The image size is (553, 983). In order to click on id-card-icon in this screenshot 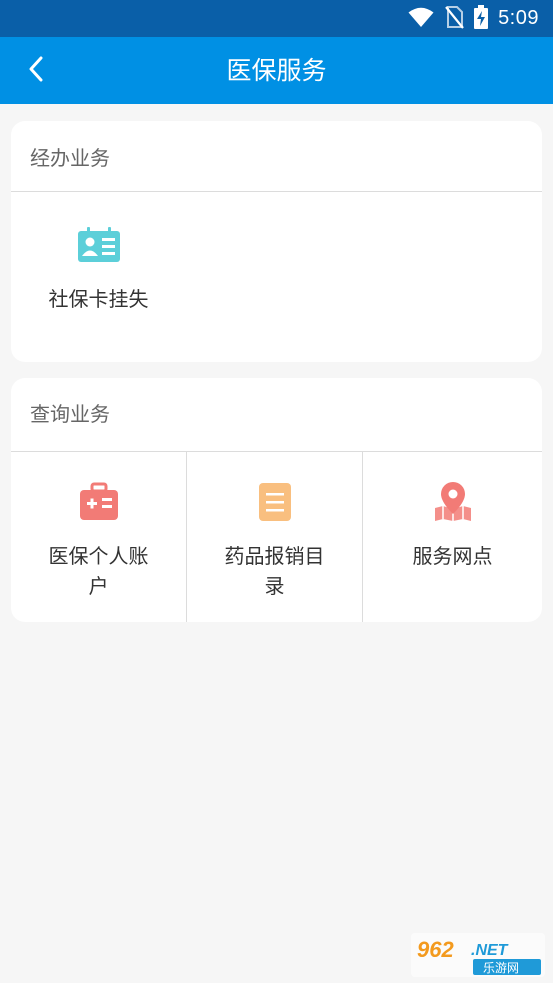, I will do `click(98, 247)`.